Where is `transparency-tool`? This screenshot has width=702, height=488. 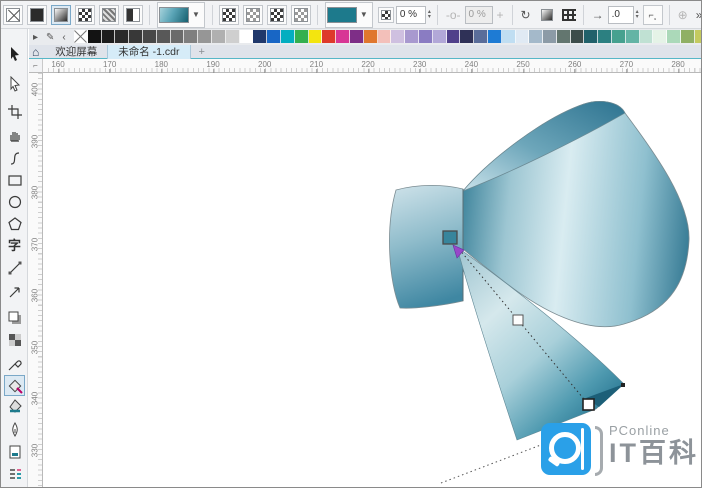 transparency-tool is located at coordinates (14, 339).